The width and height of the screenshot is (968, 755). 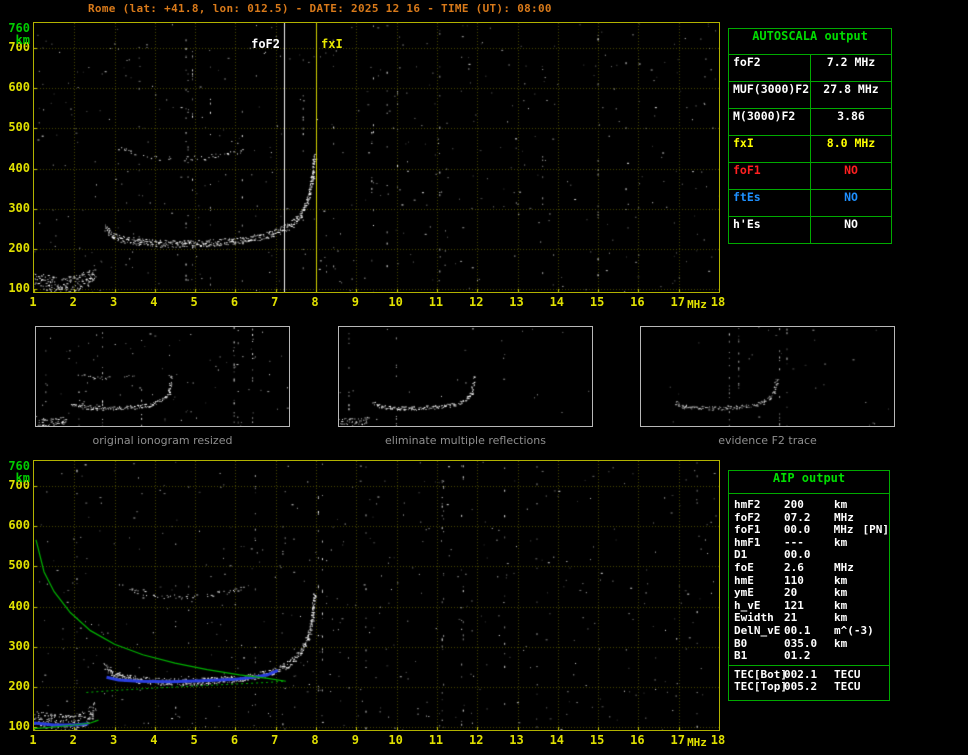 What do you see at coordinates (741, 656) in the screenshot?
I see `aip-param-name: B1` at bounding box center [741, 656].